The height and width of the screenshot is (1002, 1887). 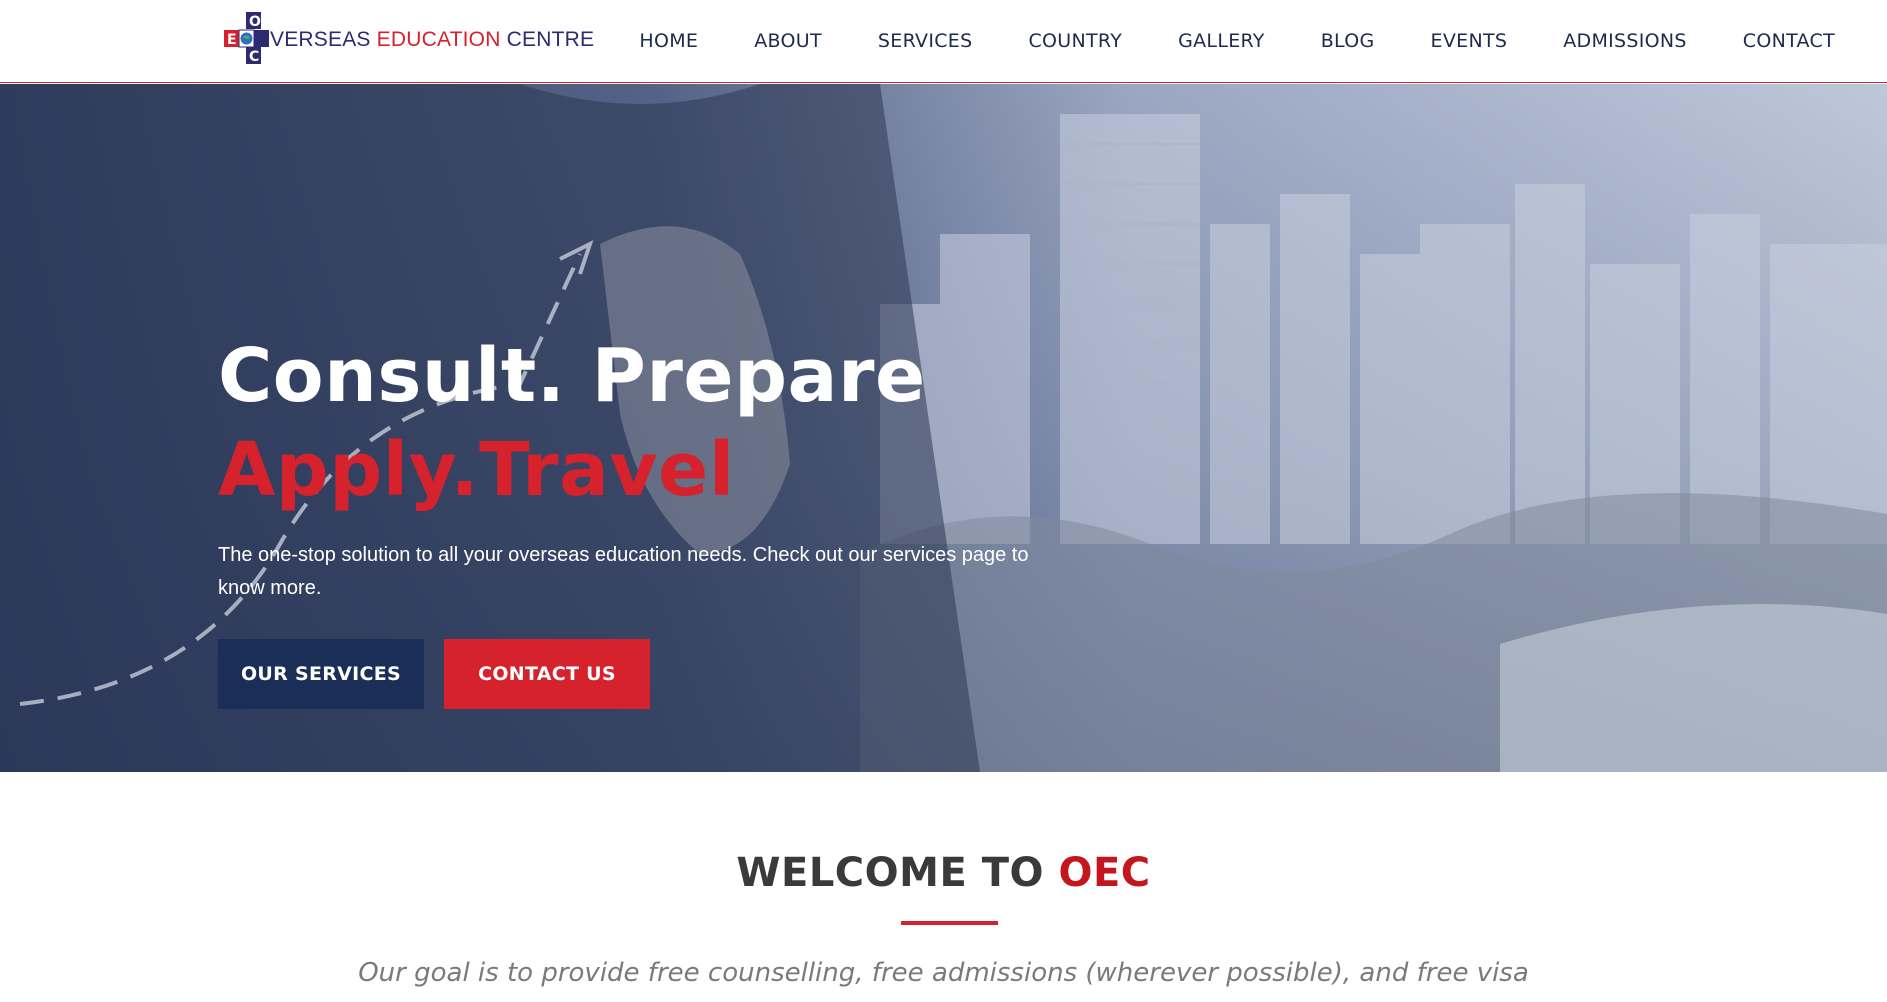 I want to click on nav-events: EVENTS, so click(x=1469, y=41).